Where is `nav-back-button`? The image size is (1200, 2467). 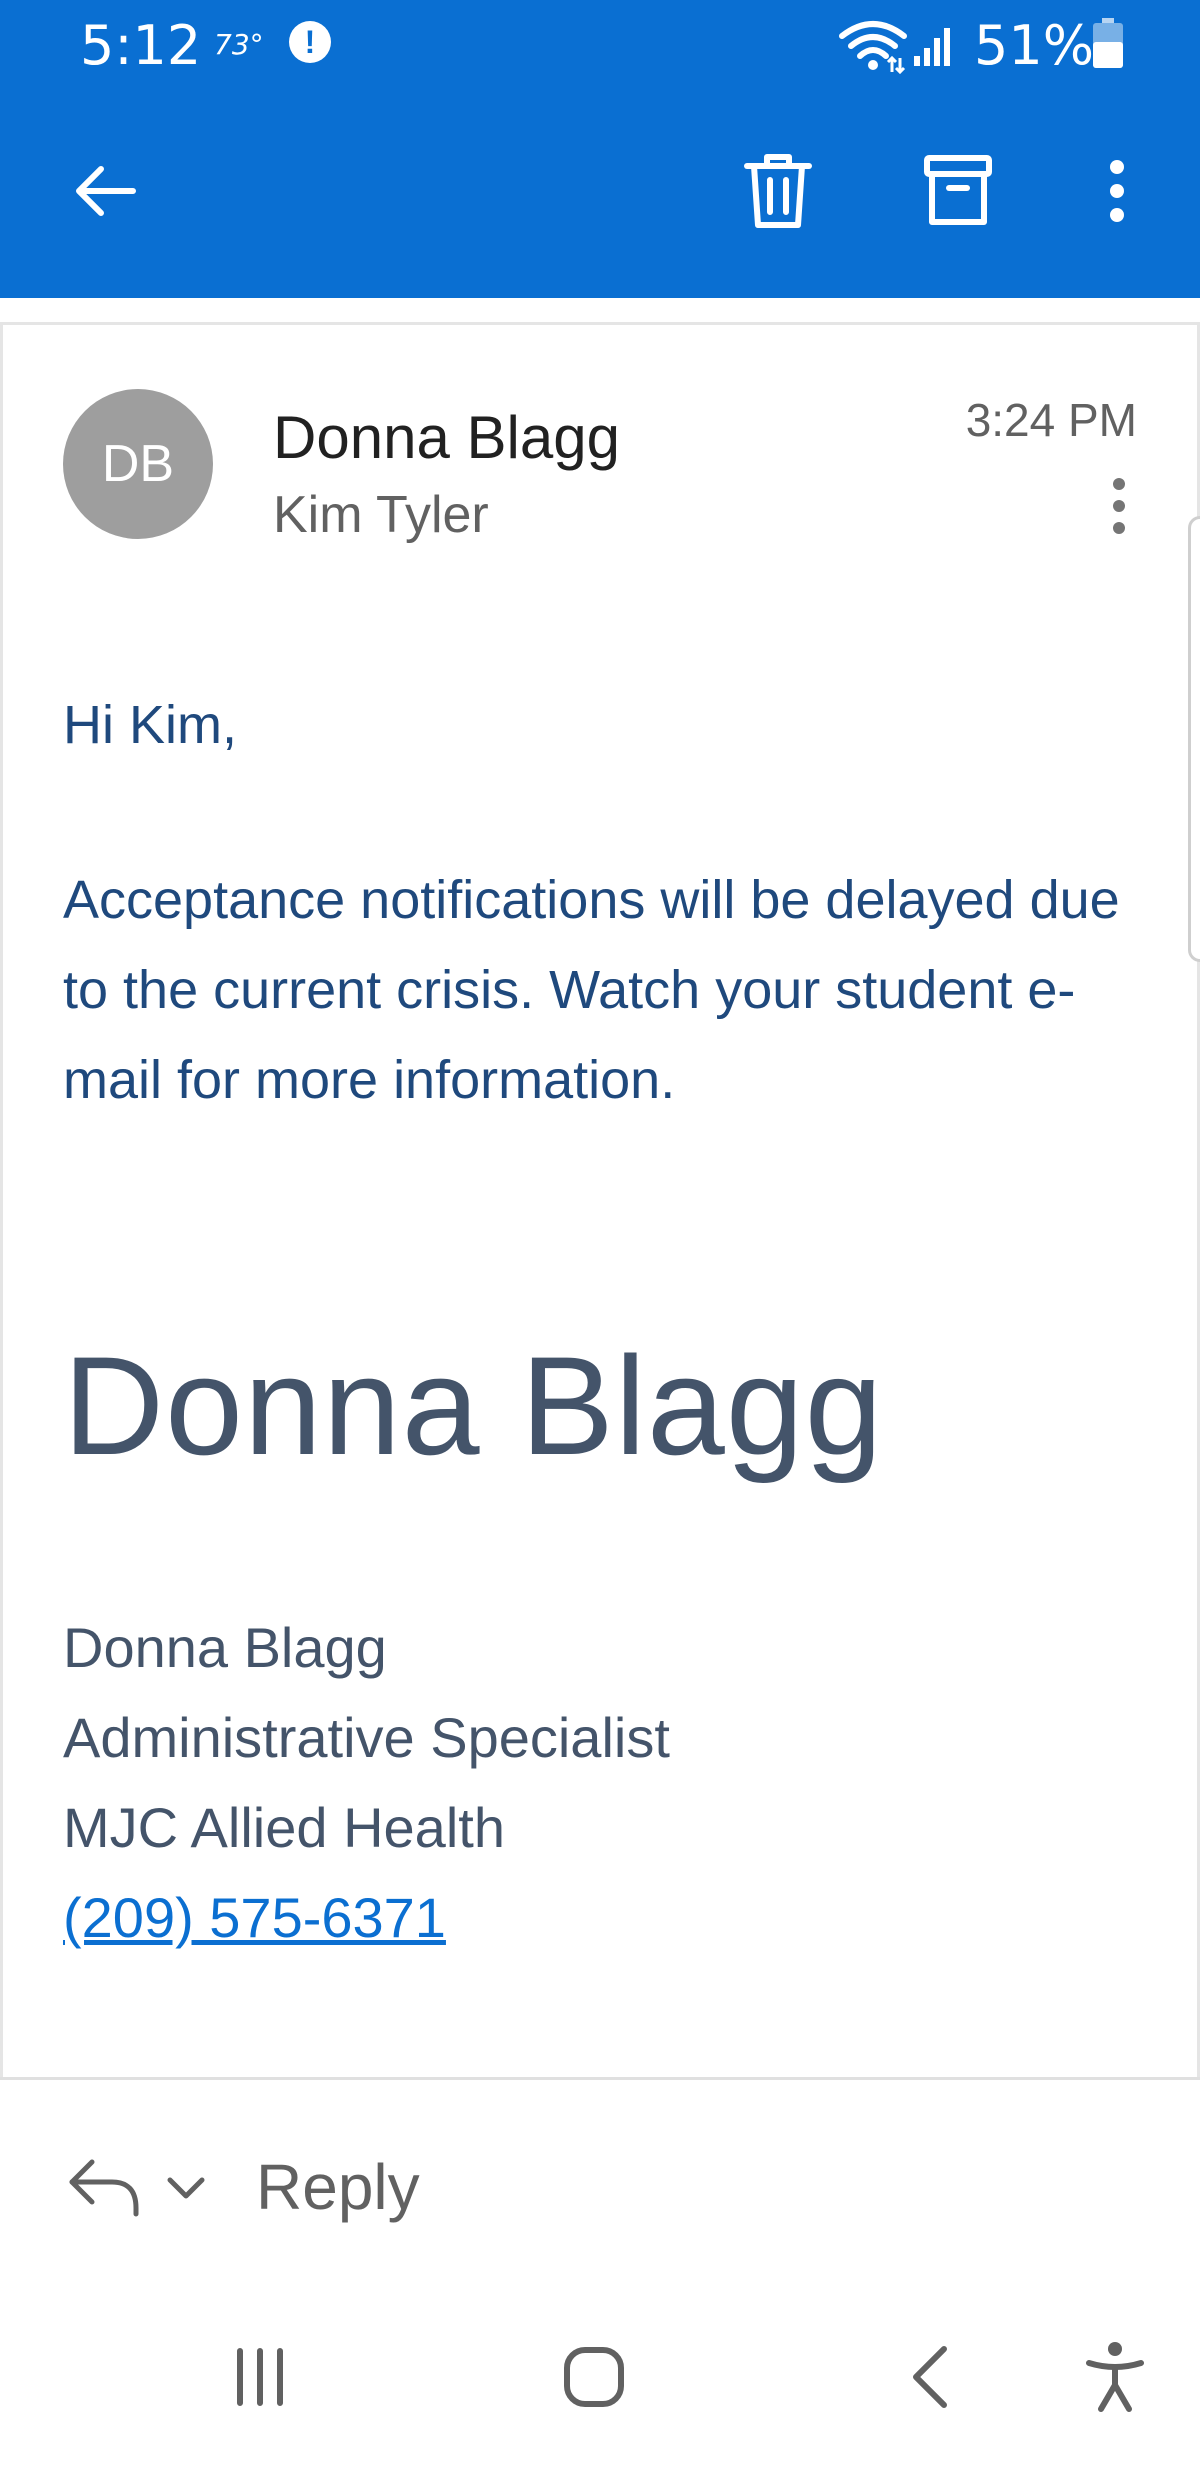 nav-back-button is located at coordinates (930, 2377).